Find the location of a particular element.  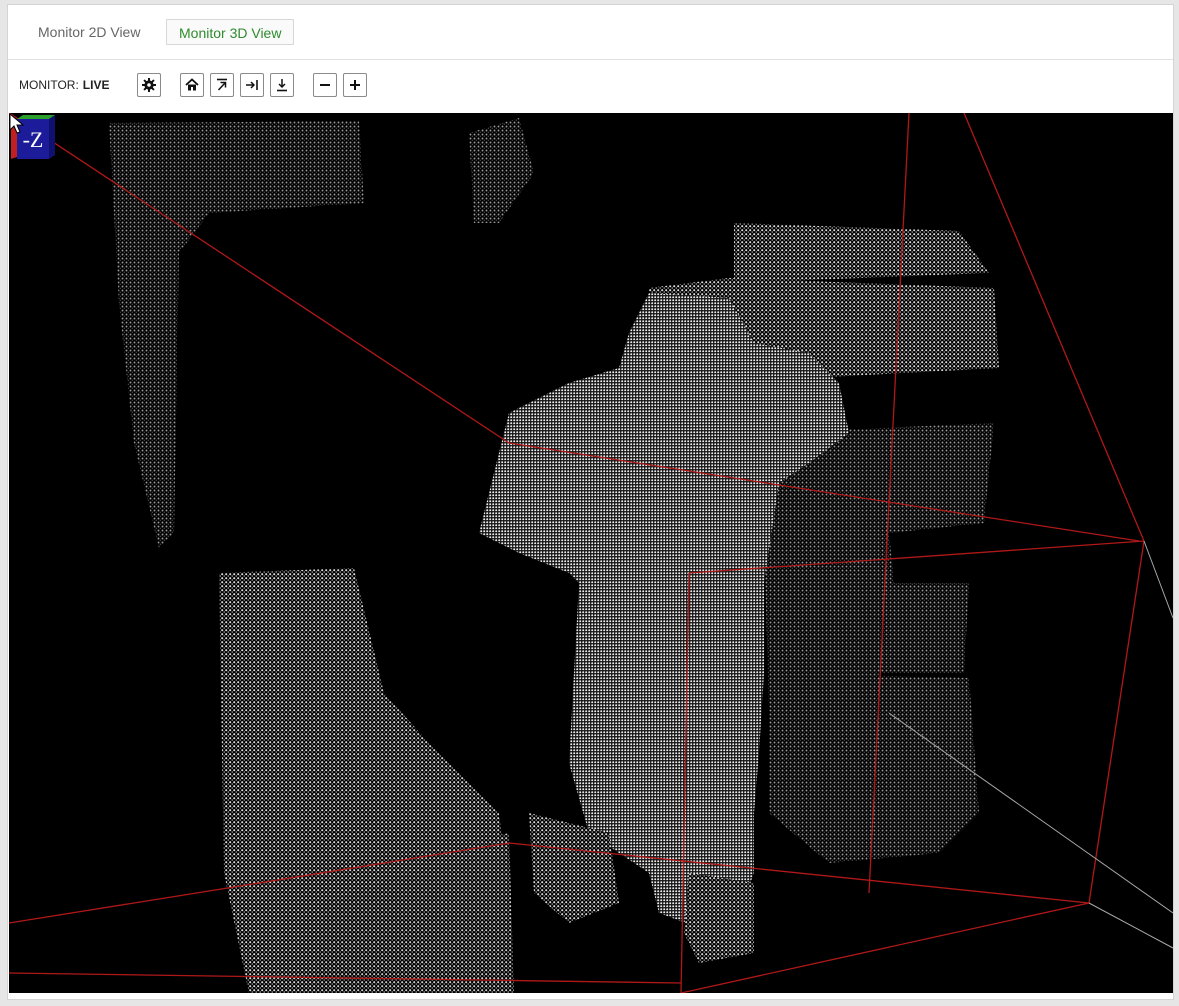

arrow-to-top-icon is located at coordinates (222, 84).